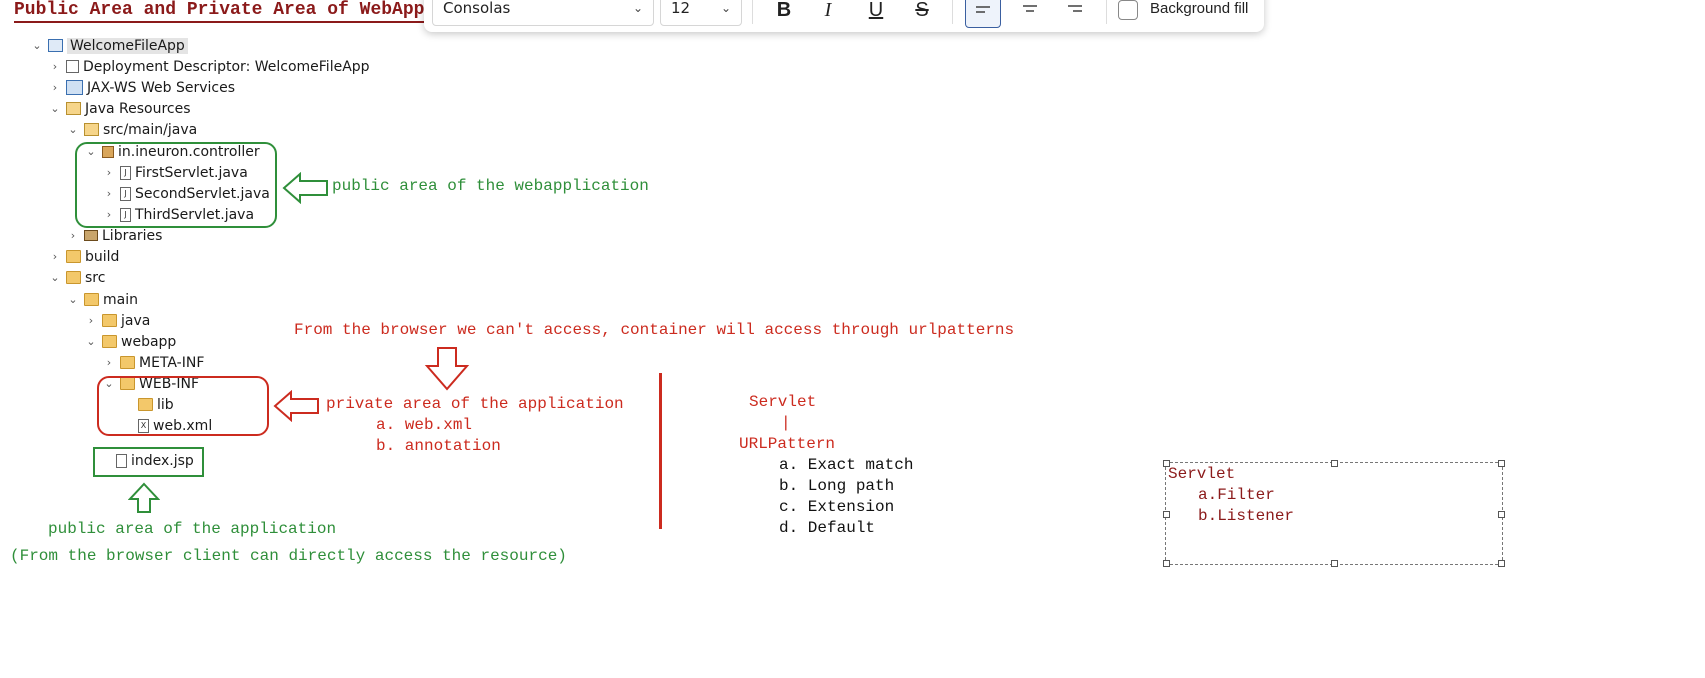  I want to click on font-size-value: 12, so click(681, 8).